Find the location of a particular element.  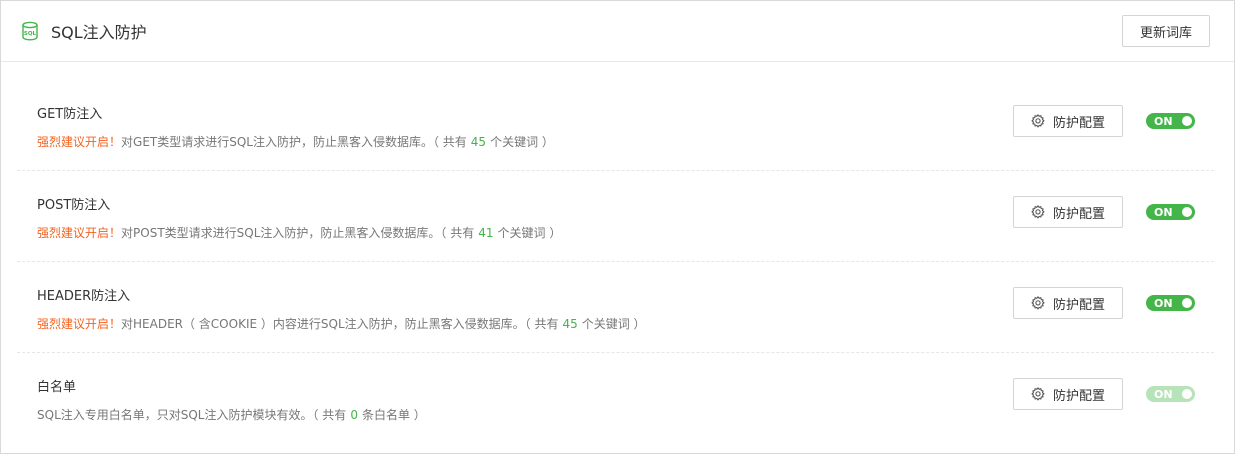

row-title: HEADER防注入 is located at coordinates (84, 296).